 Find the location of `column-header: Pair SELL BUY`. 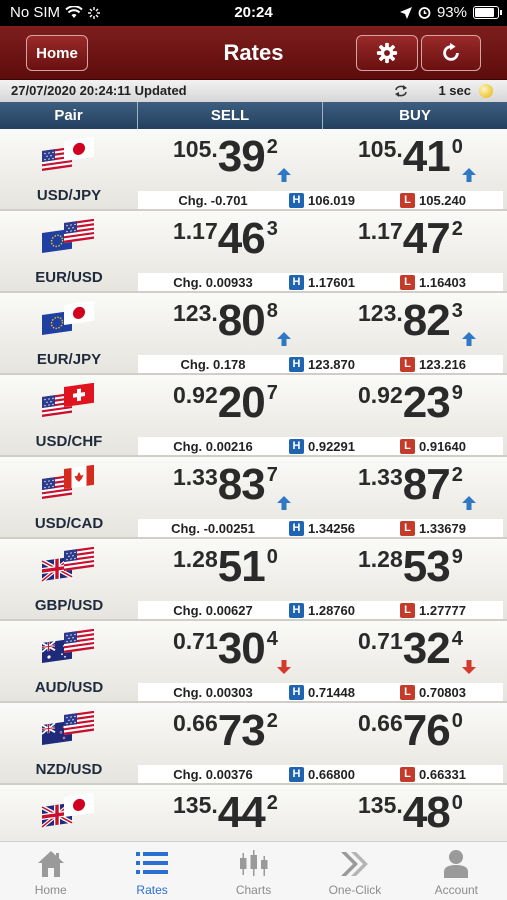

column-header: Pair SELL BUY is located at coordinates (253, 115).